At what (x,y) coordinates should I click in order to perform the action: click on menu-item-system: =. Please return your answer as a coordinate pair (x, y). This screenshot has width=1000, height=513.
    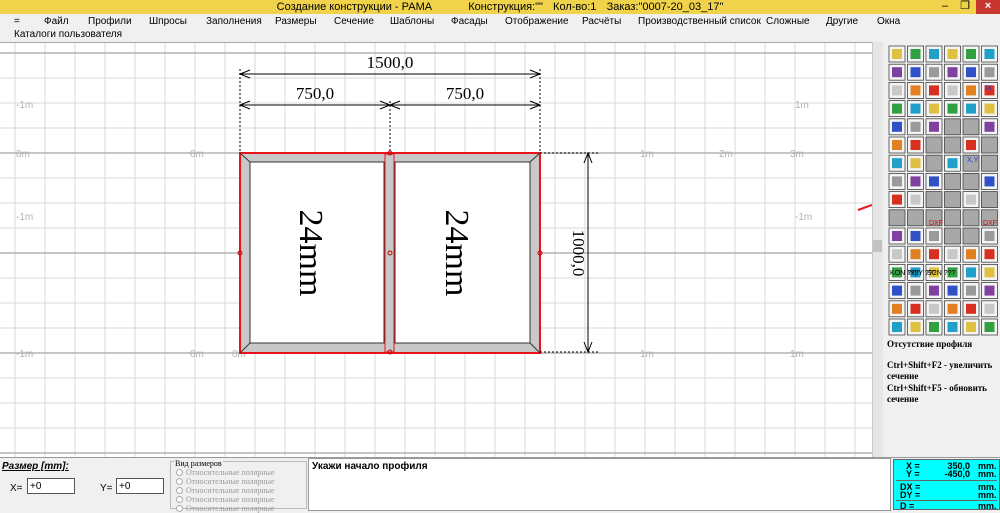
    Looking at the image, I should click on (17, 22).